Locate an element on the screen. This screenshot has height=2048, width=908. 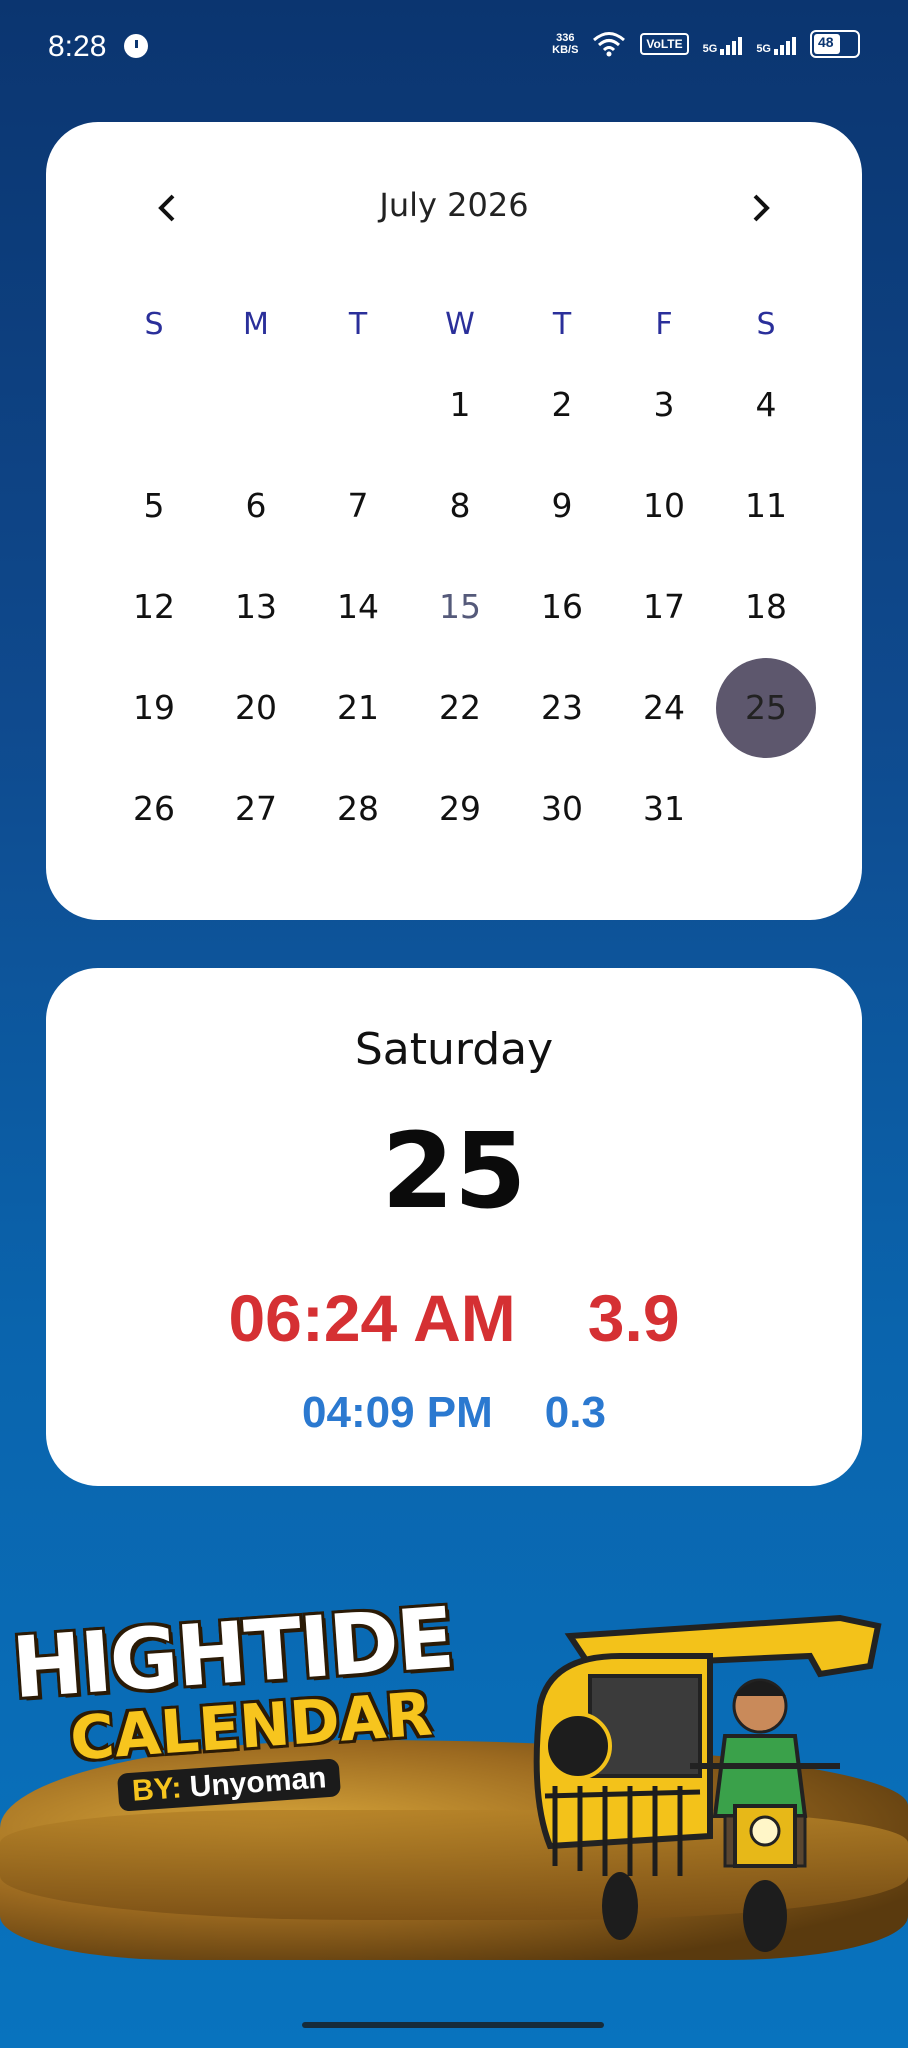
day-cell: 18 is located at coordinates (766, 606).